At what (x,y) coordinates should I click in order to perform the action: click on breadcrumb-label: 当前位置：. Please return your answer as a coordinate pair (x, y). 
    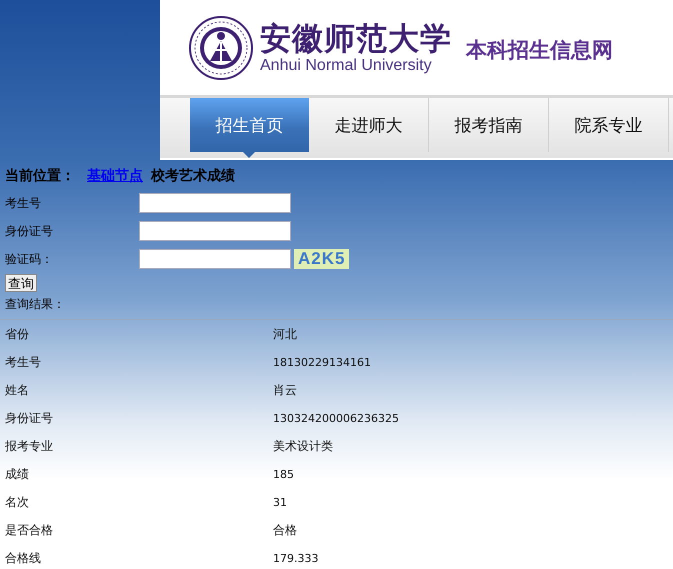
    Looking at the image, I should click on (40, 176).